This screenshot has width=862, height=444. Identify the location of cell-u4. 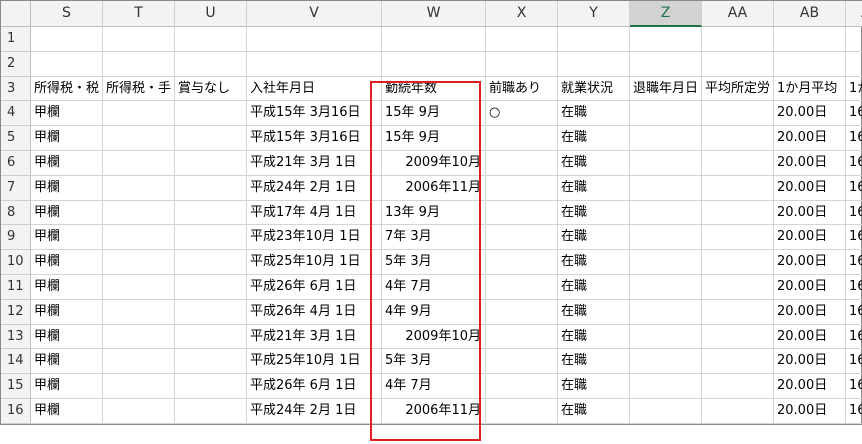
(211, 114).